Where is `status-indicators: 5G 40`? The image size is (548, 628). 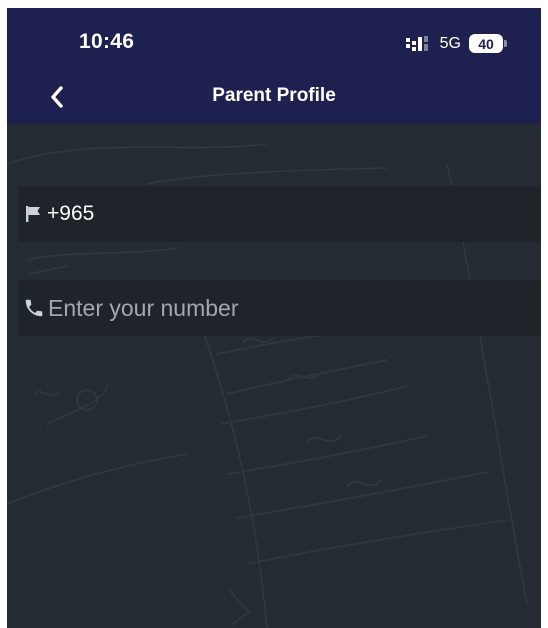
status-indicators: 5G 40 is located at coordinates (456, 43).